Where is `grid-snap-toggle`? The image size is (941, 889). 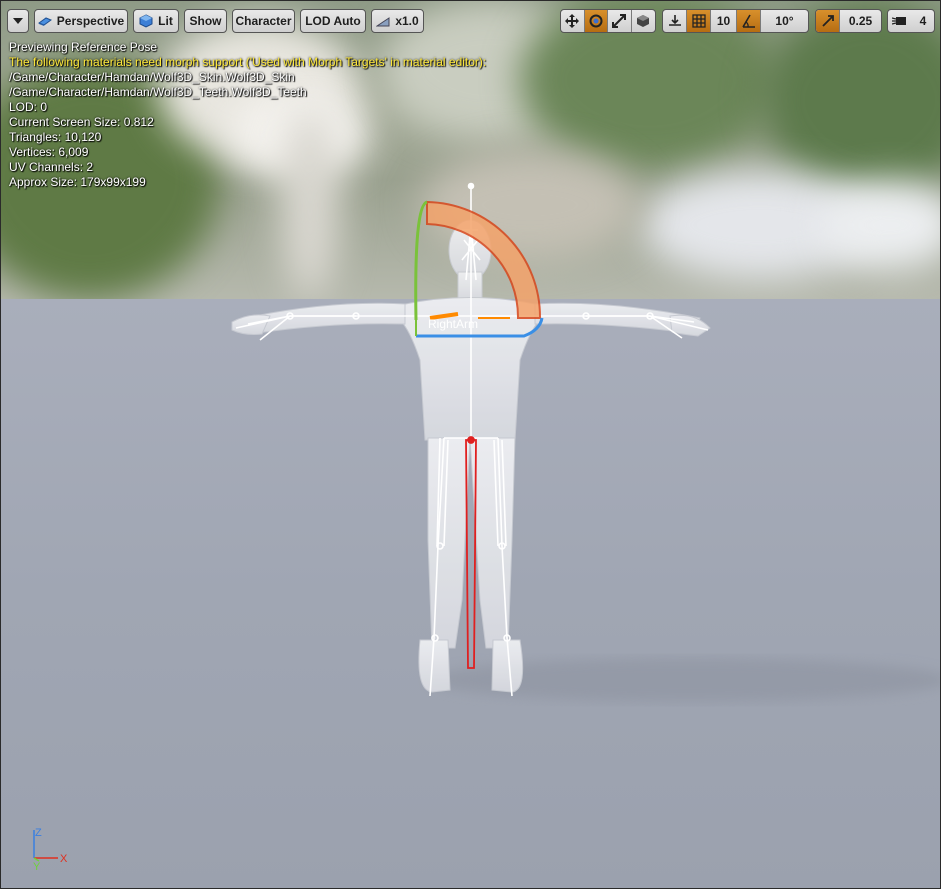
grid-snap-toggle is located at coordinates (699, 21).